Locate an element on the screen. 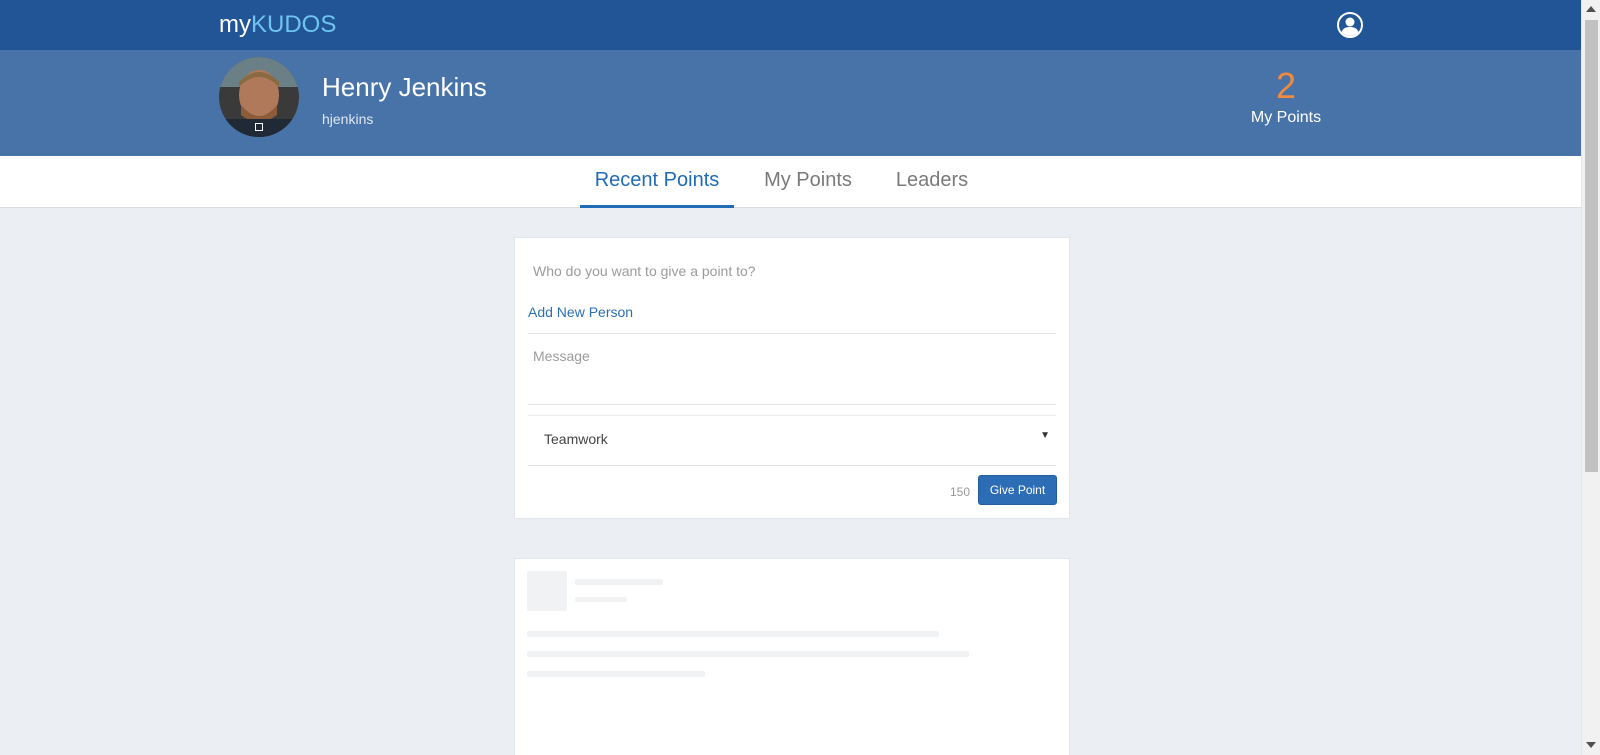 This screenshot has width=1600, height=755. points-label: My Points is located at coordinates (1286, 117).